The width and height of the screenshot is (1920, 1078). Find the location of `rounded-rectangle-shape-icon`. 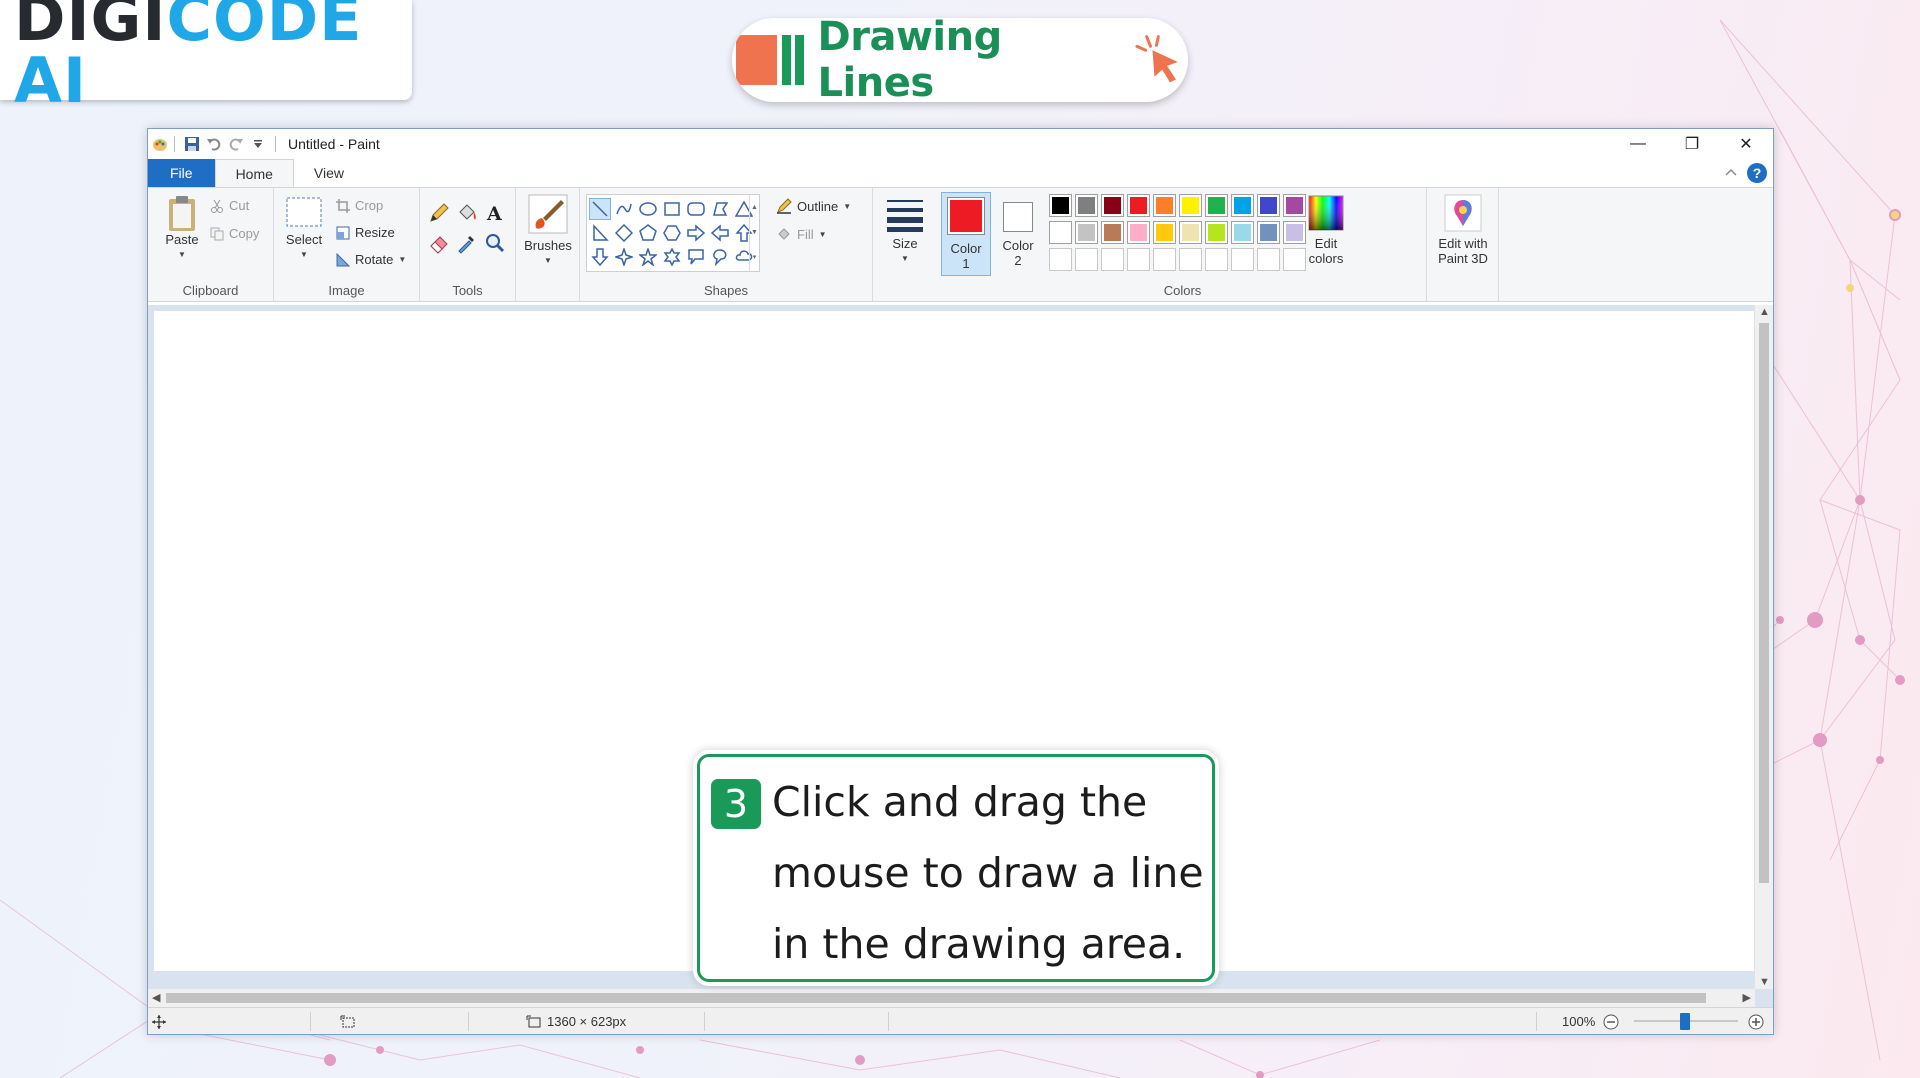

rounded-rectangle-shape-icon is located at coordinates (696, 209).